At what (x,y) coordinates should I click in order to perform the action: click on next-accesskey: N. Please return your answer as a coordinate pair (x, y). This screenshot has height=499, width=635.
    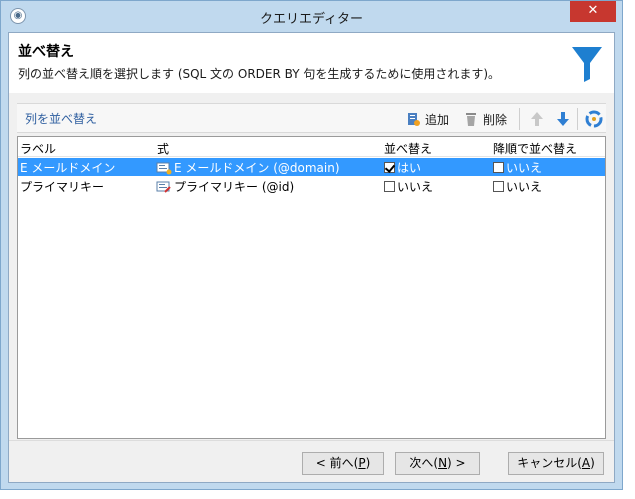
    Looking at the image, I should click on (443, 463).